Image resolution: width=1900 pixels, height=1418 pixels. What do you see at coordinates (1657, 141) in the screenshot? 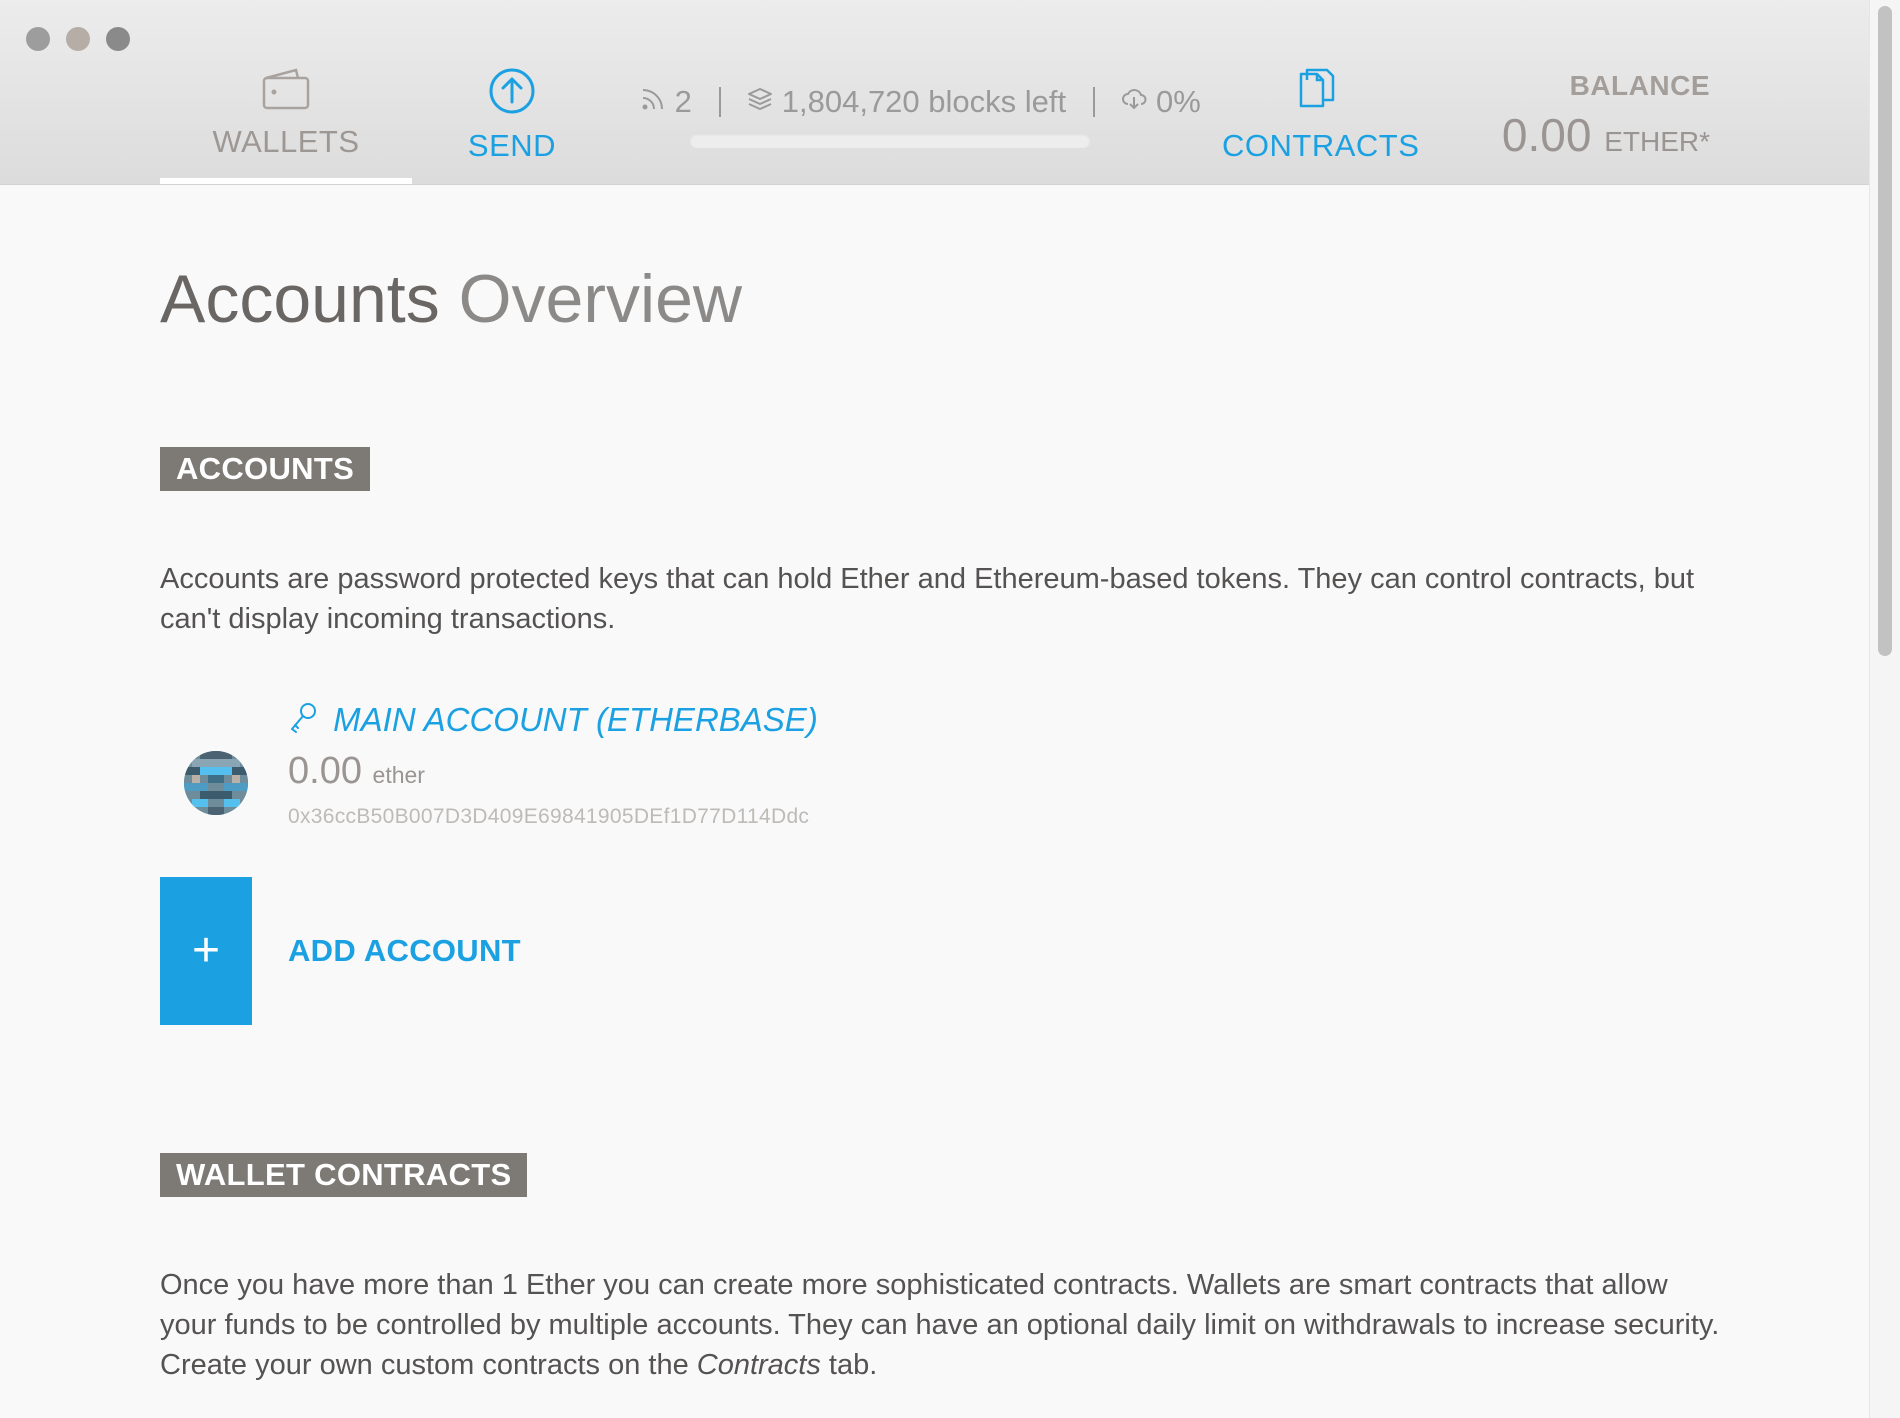
I see `balance-unit: ETHER*` at bounding box center [1657, 141].